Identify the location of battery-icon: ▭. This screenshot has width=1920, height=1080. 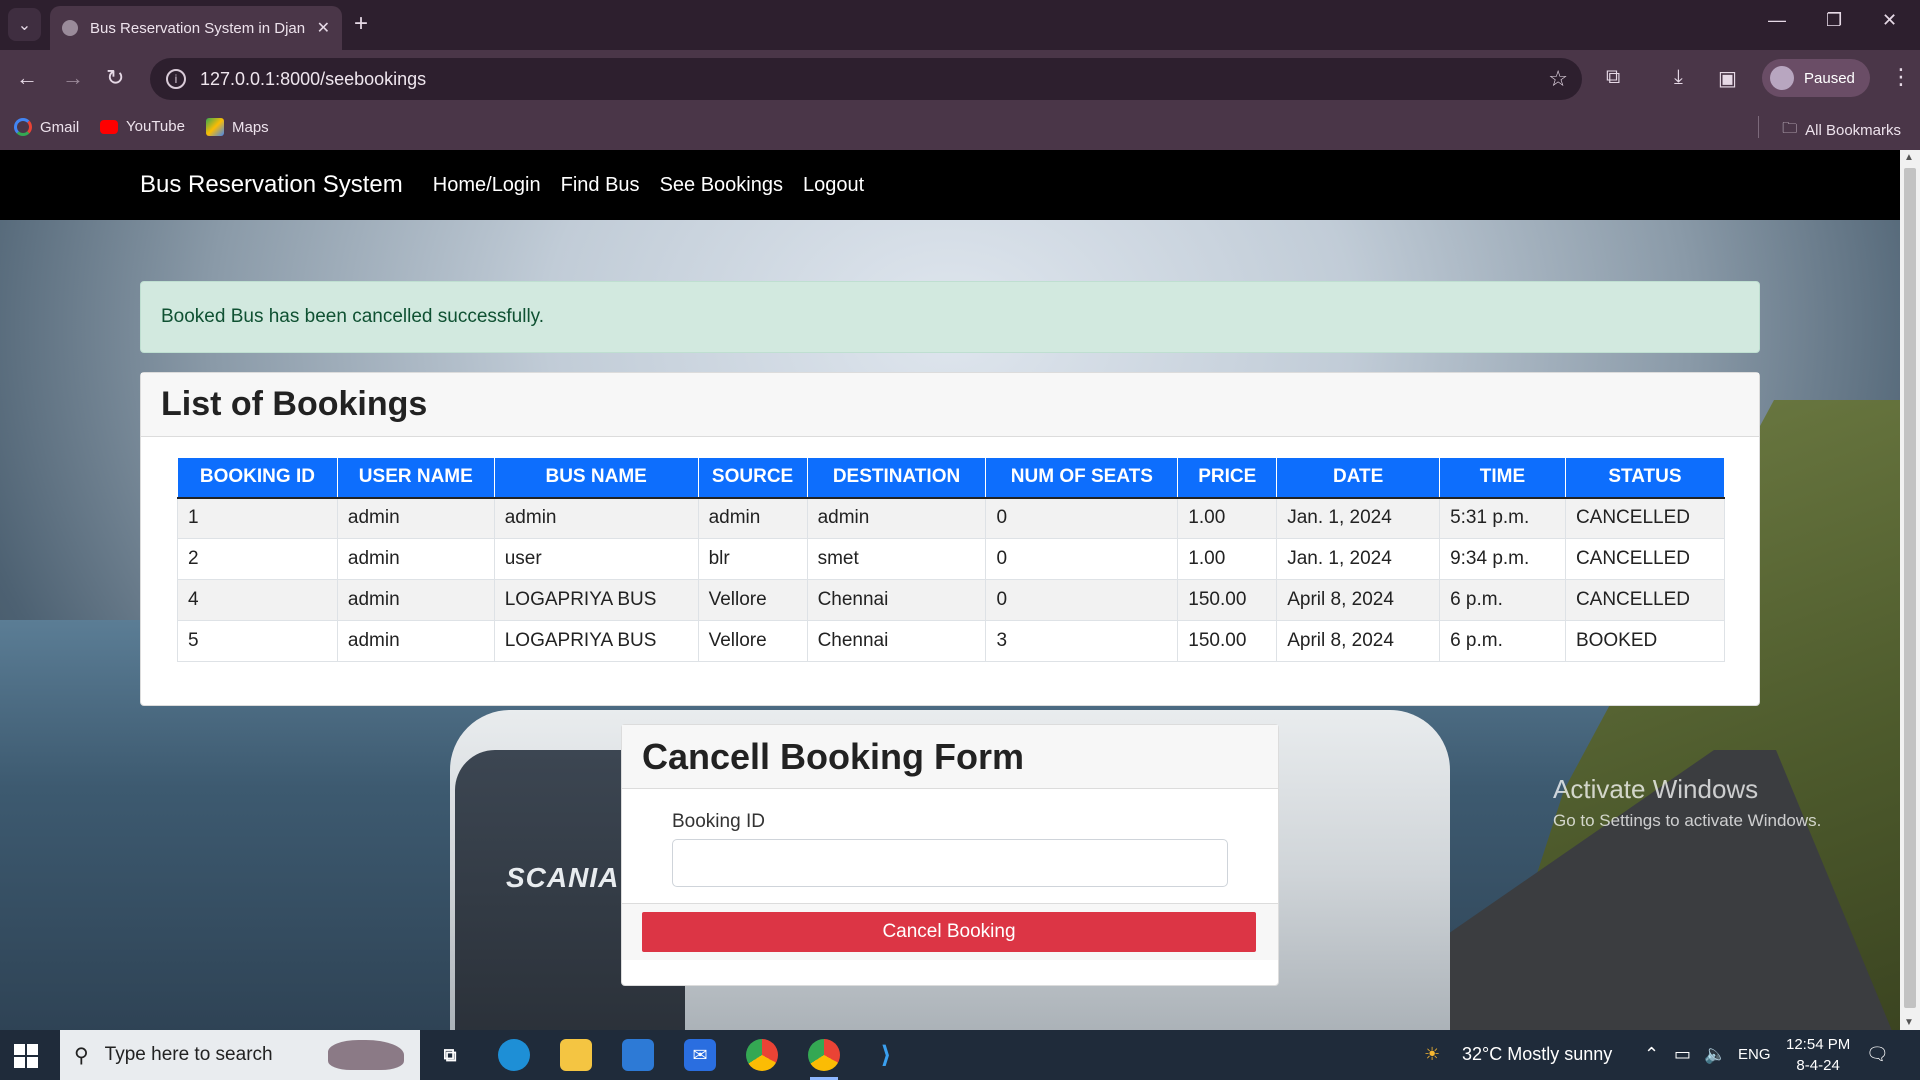
(1682, 1054).